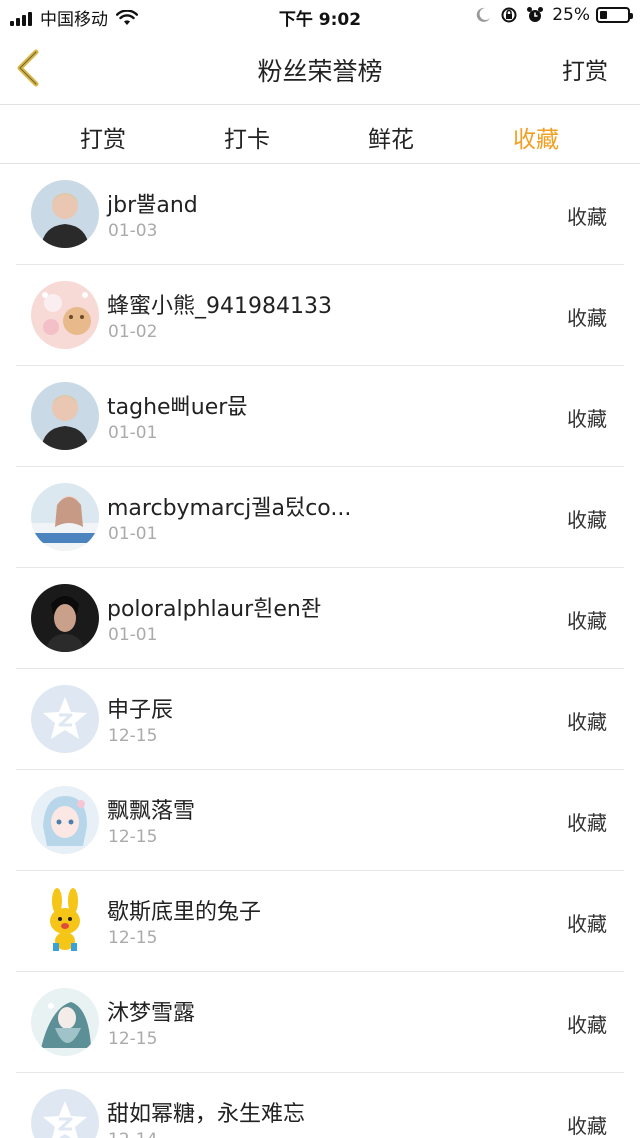 The height and width of the screenshot is (1138, 640). What do you see at coordinates (151, 811) in the screenshot?
I see `user-name: 飘飘落雪` at bounding box center [151, 811].